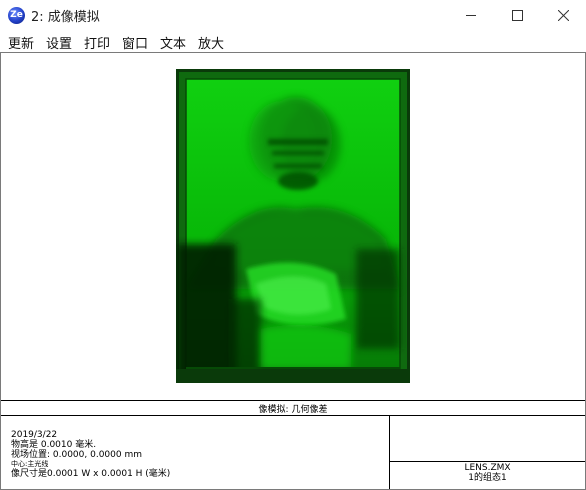  Describe the element at coordinates (487, 478) in the screenshot. I see `lens-config: 1的组态1` at that location.